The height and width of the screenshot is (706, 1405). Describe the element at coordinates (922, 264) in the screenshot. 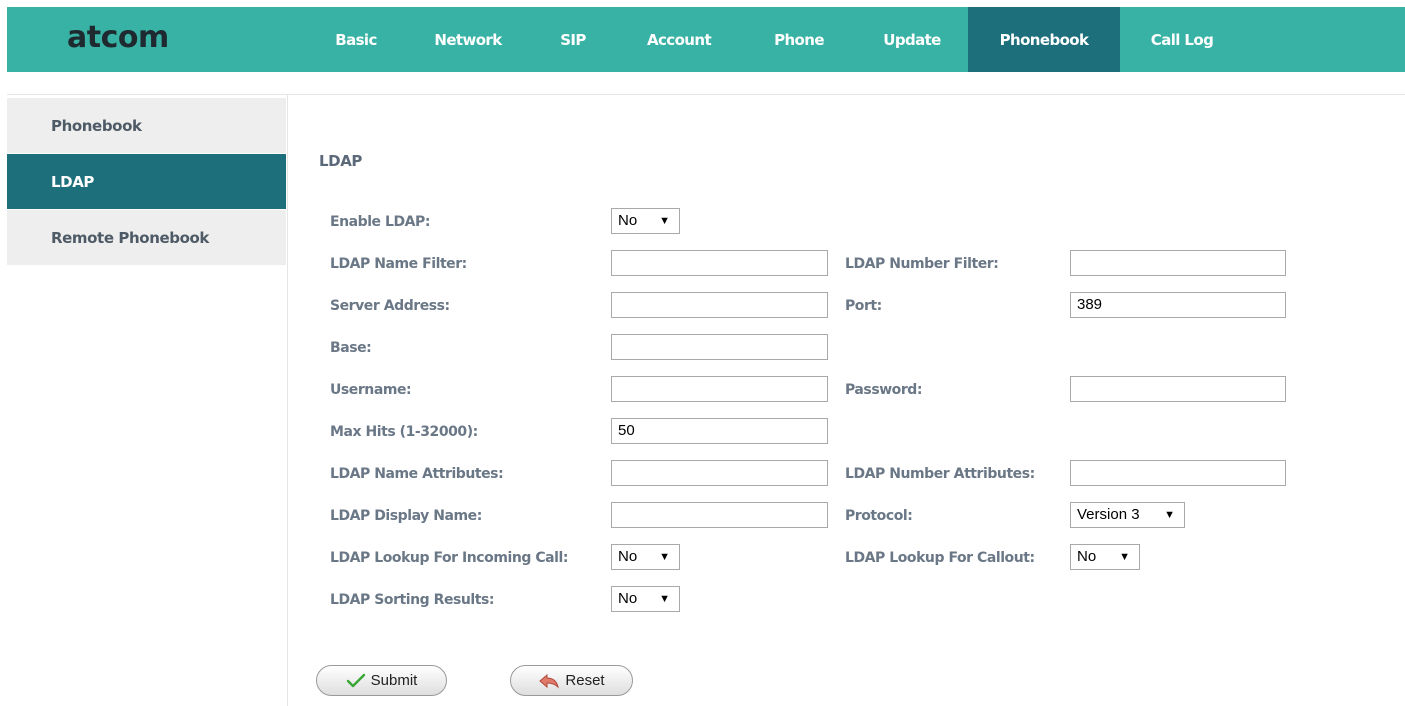

I see `ldap-number-filter-label: LDAP Number Filter:` at that location.